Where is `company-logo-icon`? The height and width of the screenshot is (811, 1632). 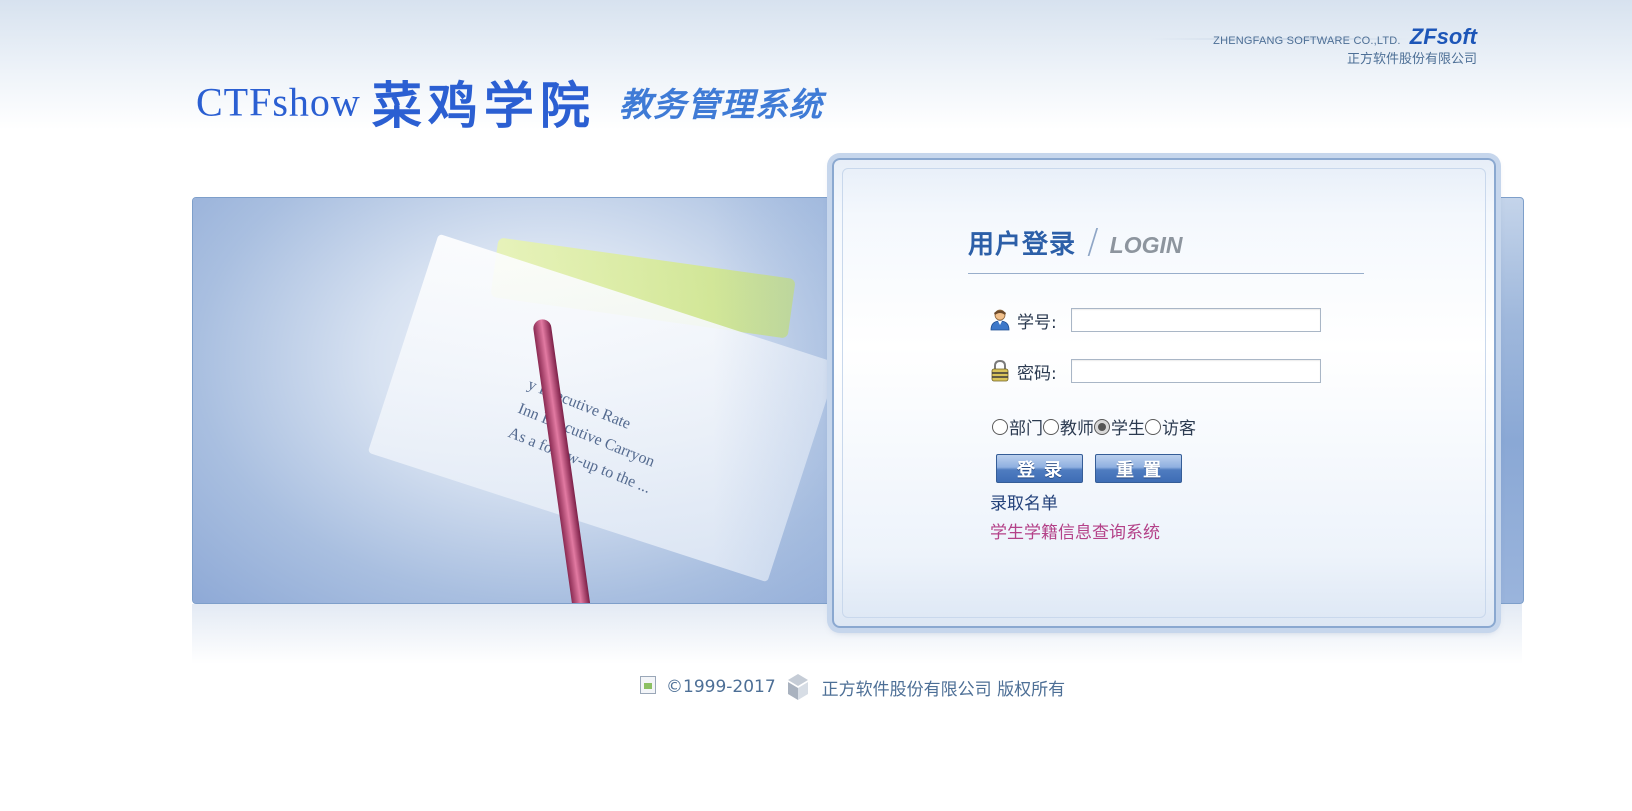
company-logo-icon is located at coordinates (798, 687).